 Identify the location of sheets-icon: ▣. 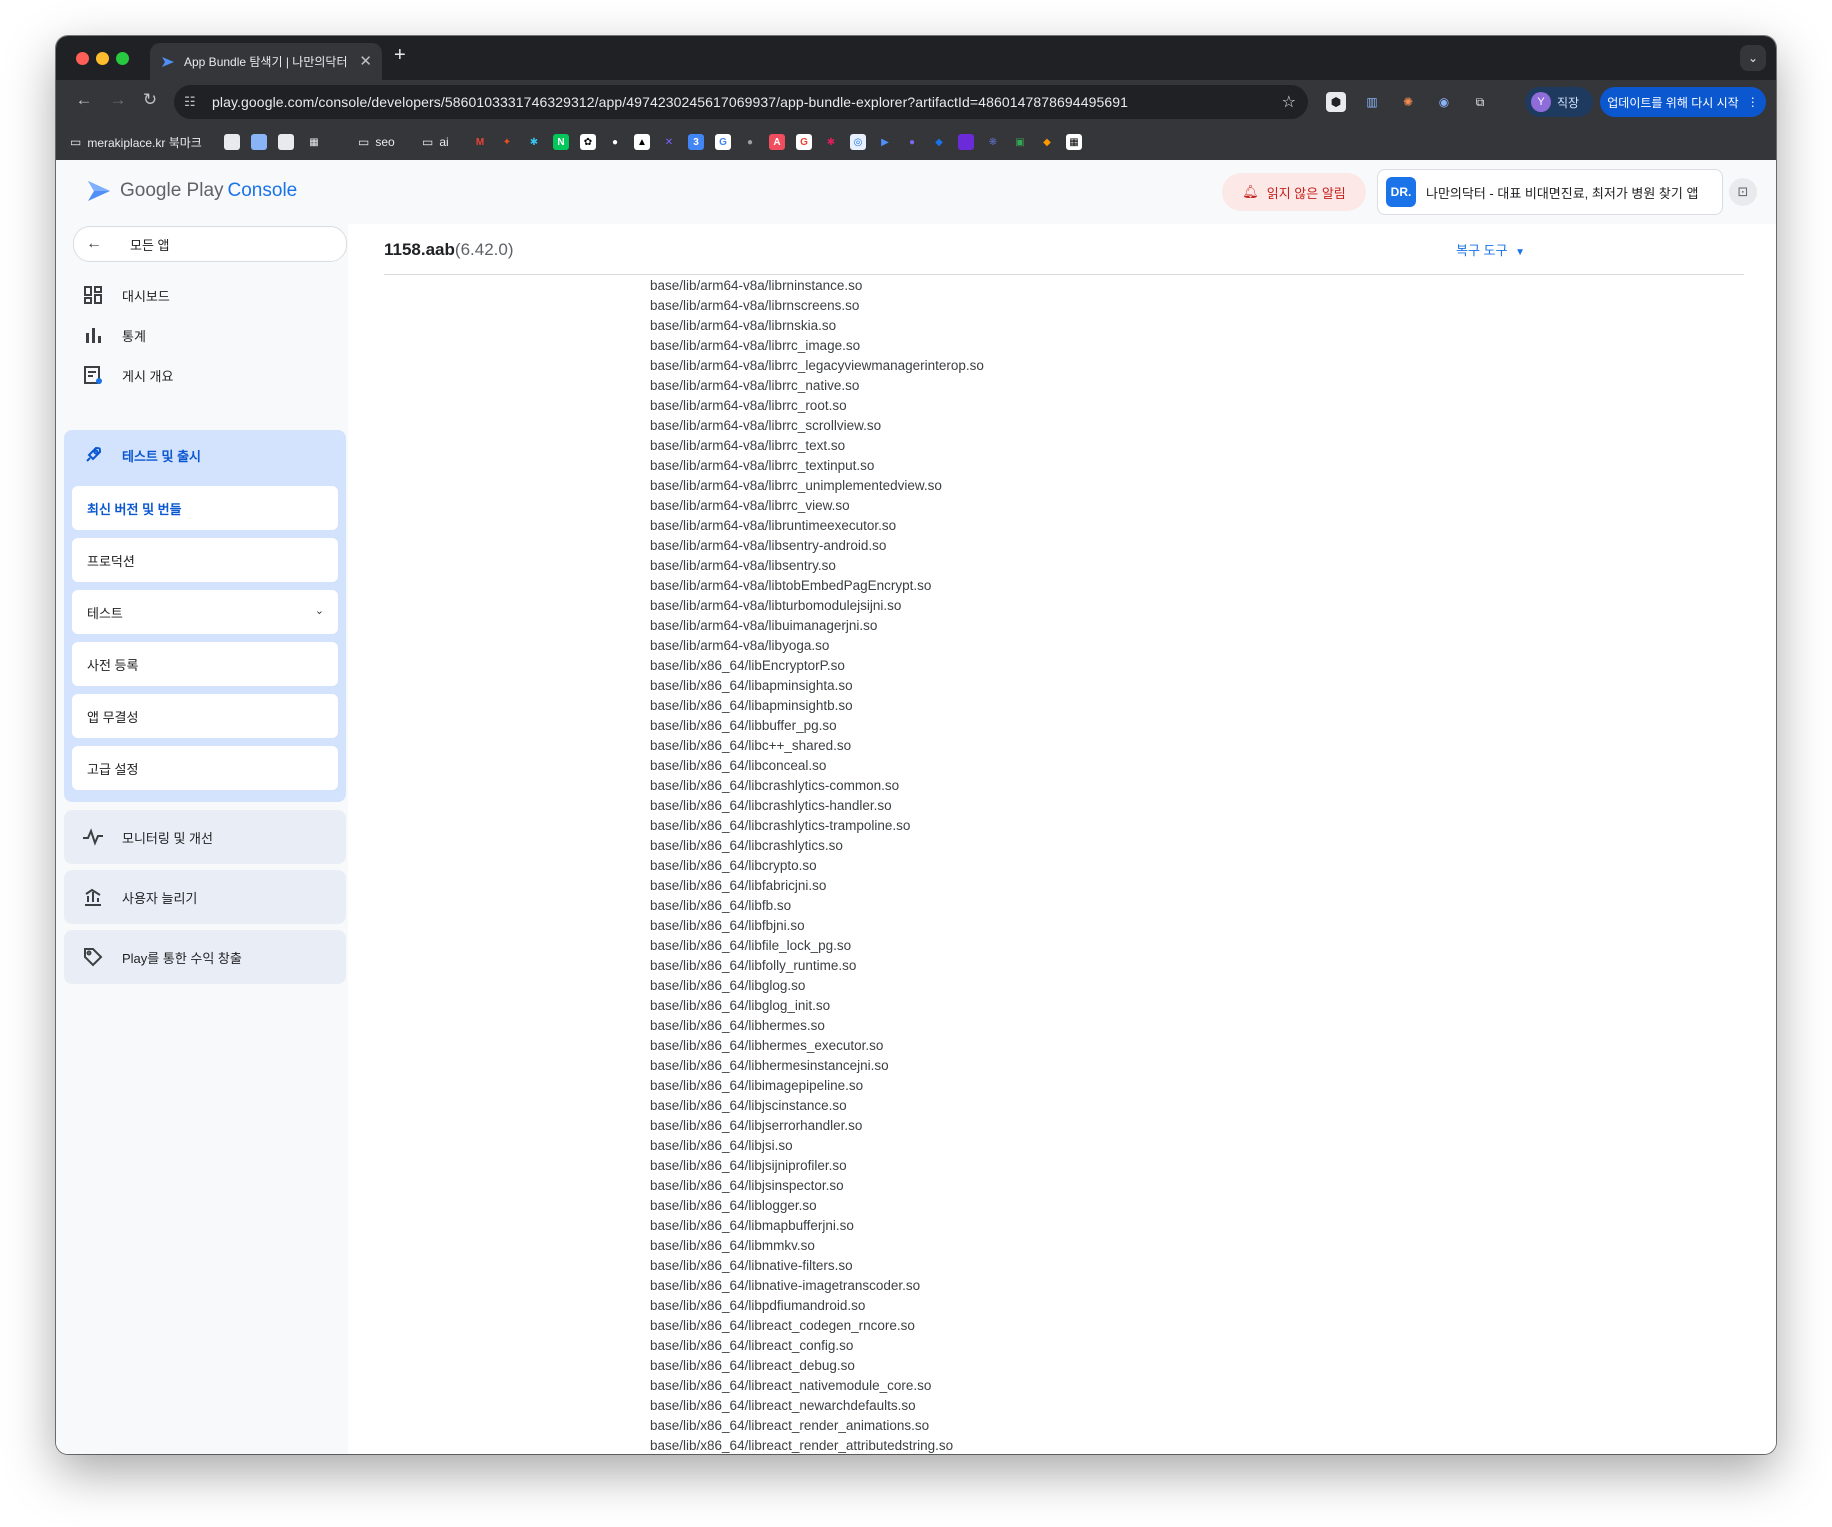
(1020, 142).